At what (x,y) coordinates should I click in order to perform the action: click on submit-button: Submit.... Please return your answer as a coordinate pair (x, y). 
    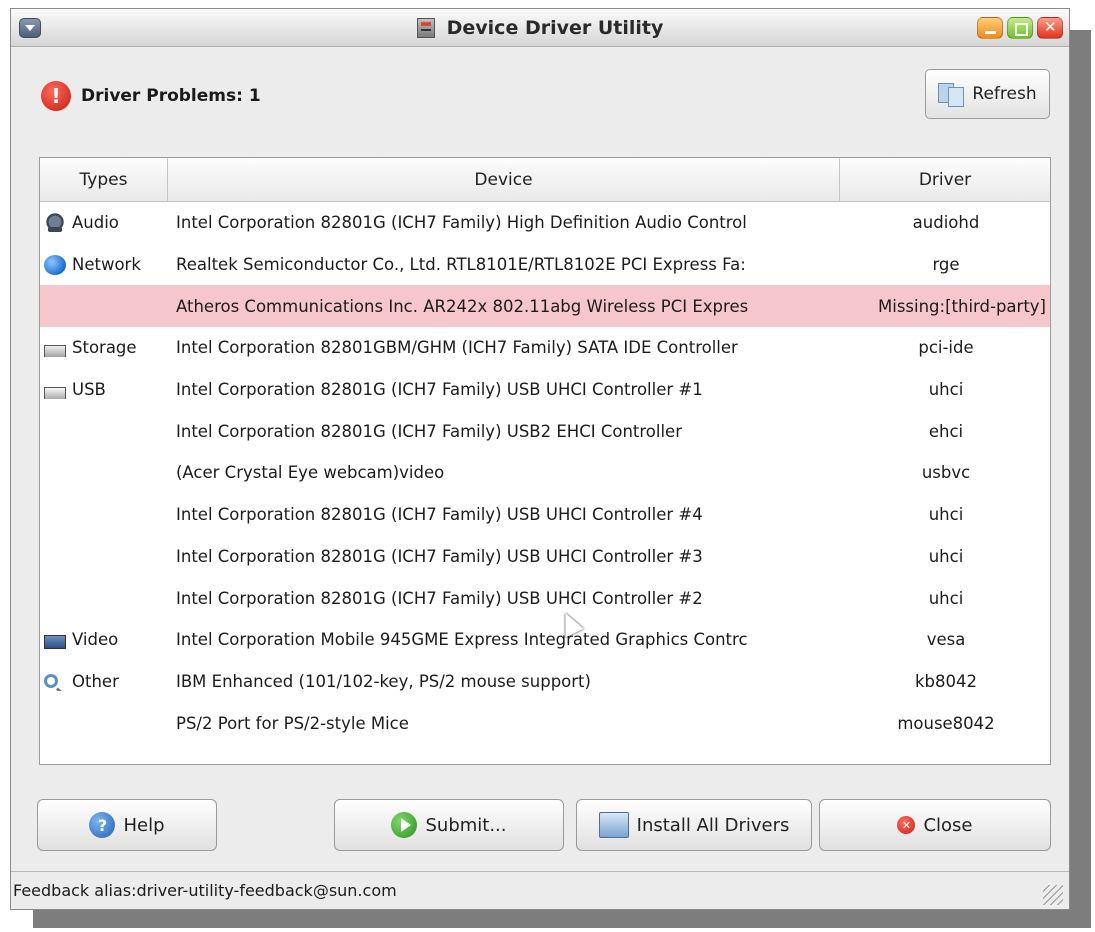
    Looking at the image, I should click on (449, 825).